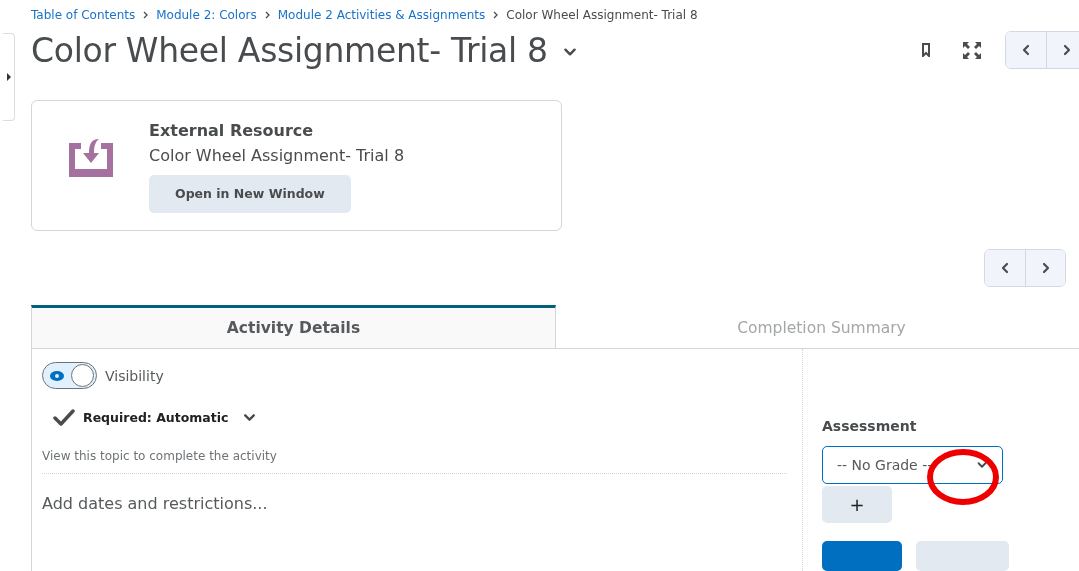 Image resolution: width=1079 pixels, height=571 pixels. What do you see at coordinates (293, 326) in the screenshot?
I see `tab: Activity Details` at bounding box center [293, 326].